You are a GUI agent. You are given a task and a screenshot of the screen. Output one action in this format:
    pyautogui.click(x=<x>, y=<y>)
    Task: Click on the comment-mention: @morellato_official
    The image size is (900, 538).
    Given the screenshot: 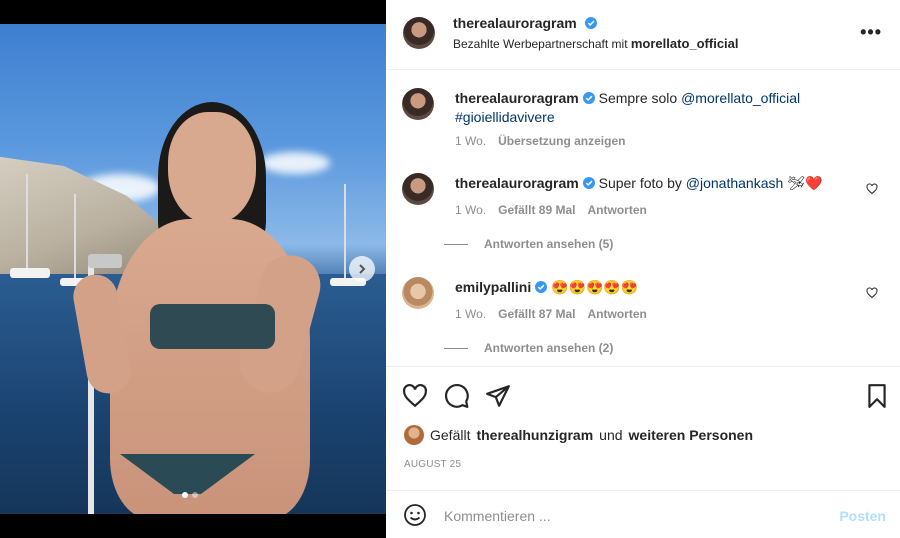 What is the action you would take?
    pyautogui.click(x=740, y=98)
    